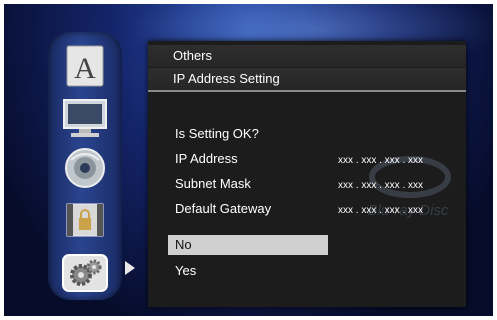  What do you see at coordinates (85, 273) in the screenshot?
I see `settings-gears-icon` at bounding box center [85, 273].